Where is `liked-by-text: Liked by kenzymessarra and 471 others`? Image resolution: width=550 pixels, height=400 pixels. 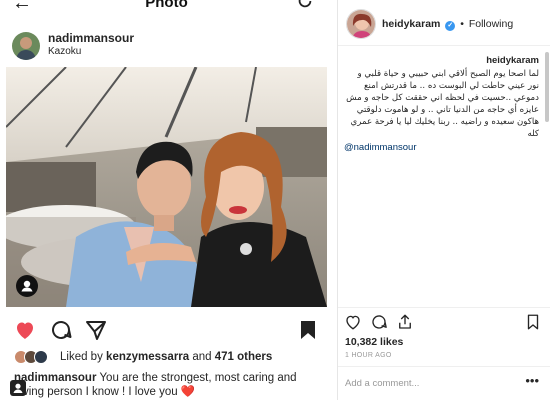
liked-by-text: Liked by kenzymessarra and 471 others is located at coordinates (166, 357).